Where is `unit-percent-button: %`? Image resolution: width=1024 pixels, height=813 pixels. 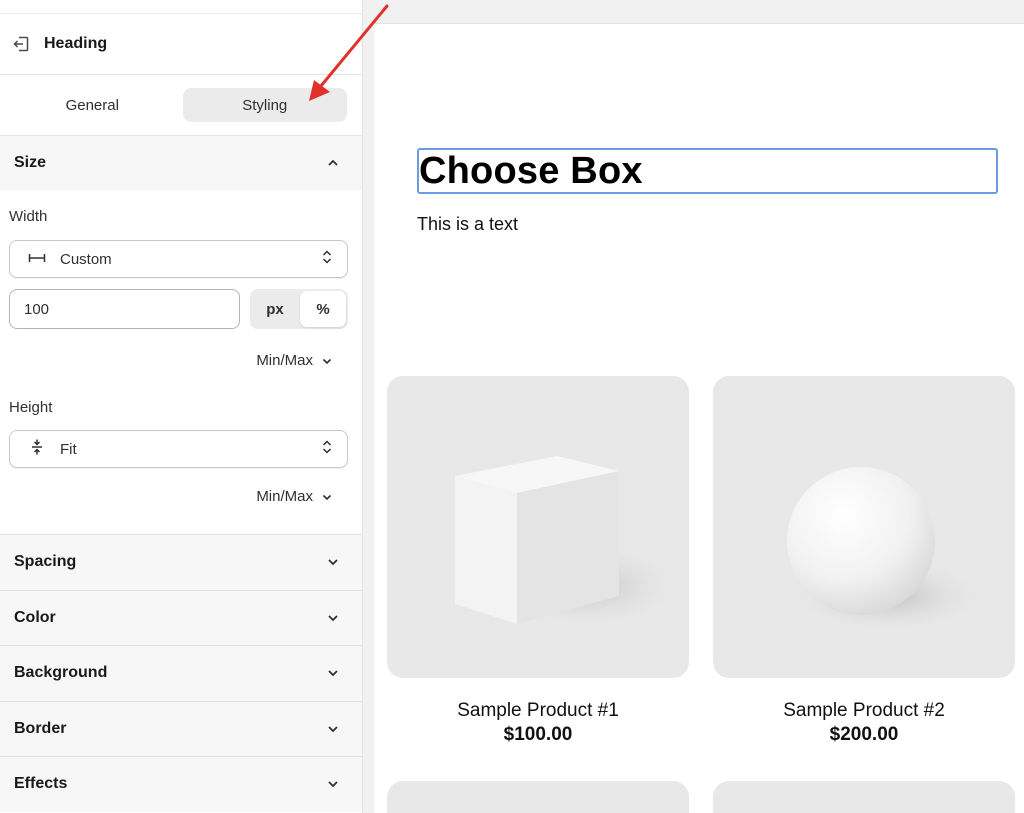 unit-percent-button: % is located at coordinates (323, 309).